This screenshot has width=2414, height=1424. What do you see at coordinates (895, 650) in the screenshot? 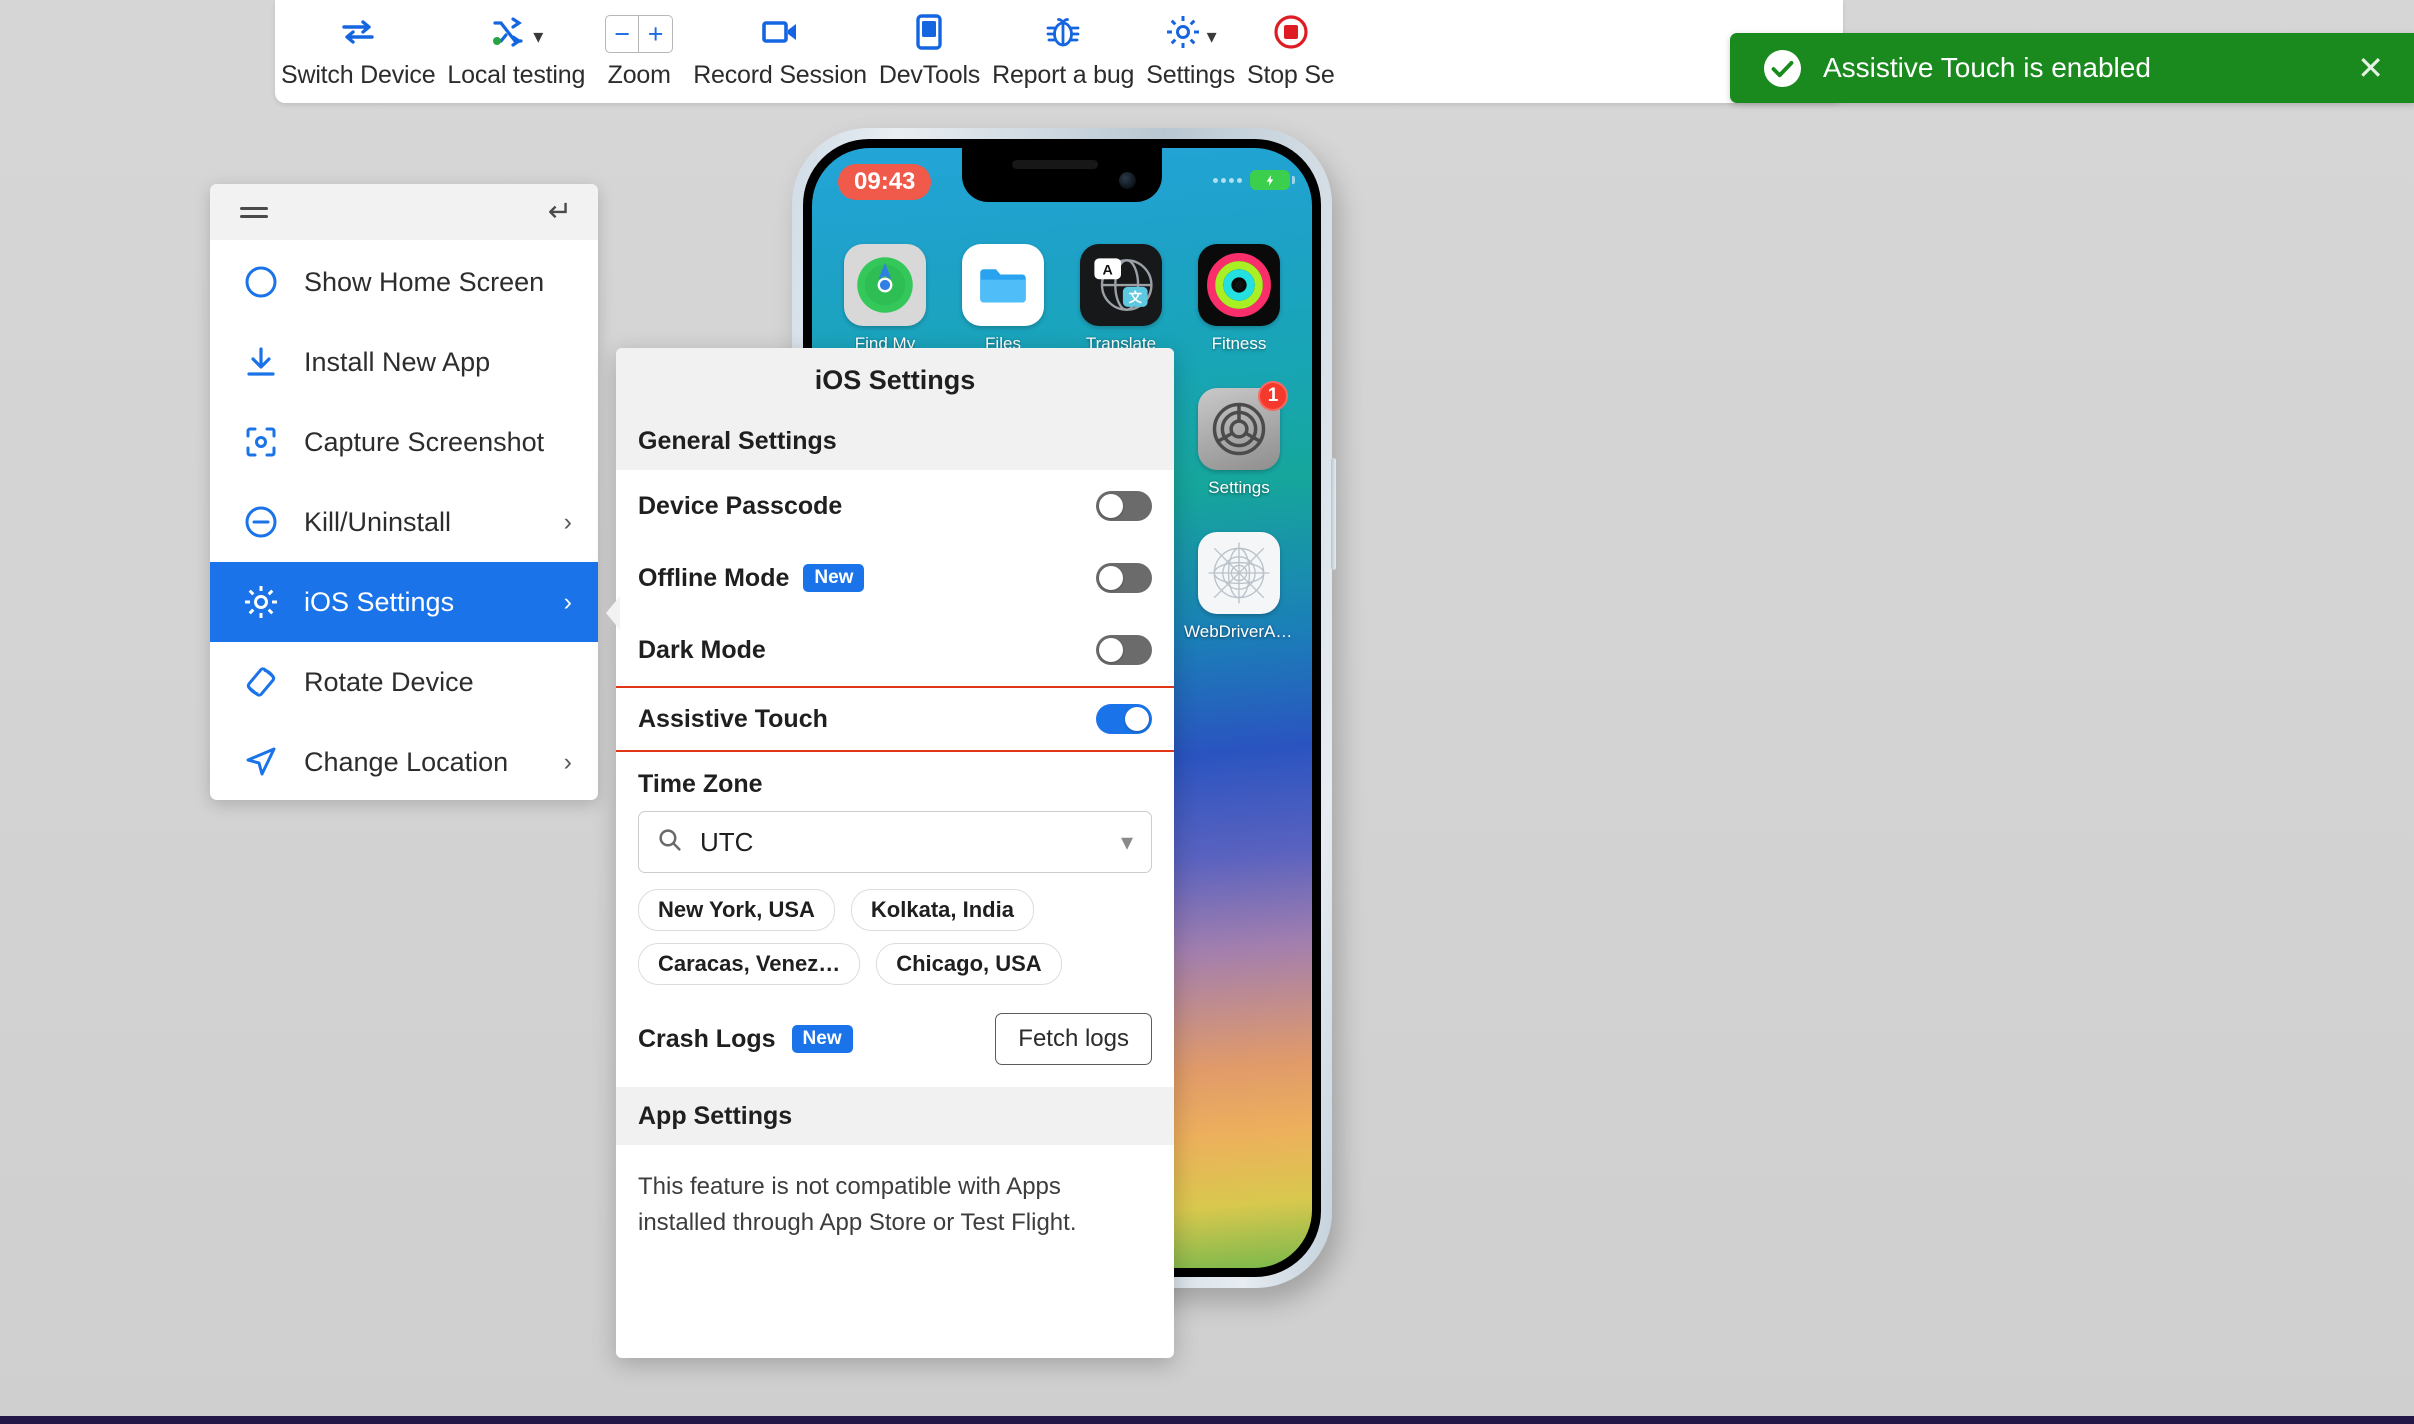
I see `setting-row-dark-mode: Dark Mode` at bounding box center [895, 650].